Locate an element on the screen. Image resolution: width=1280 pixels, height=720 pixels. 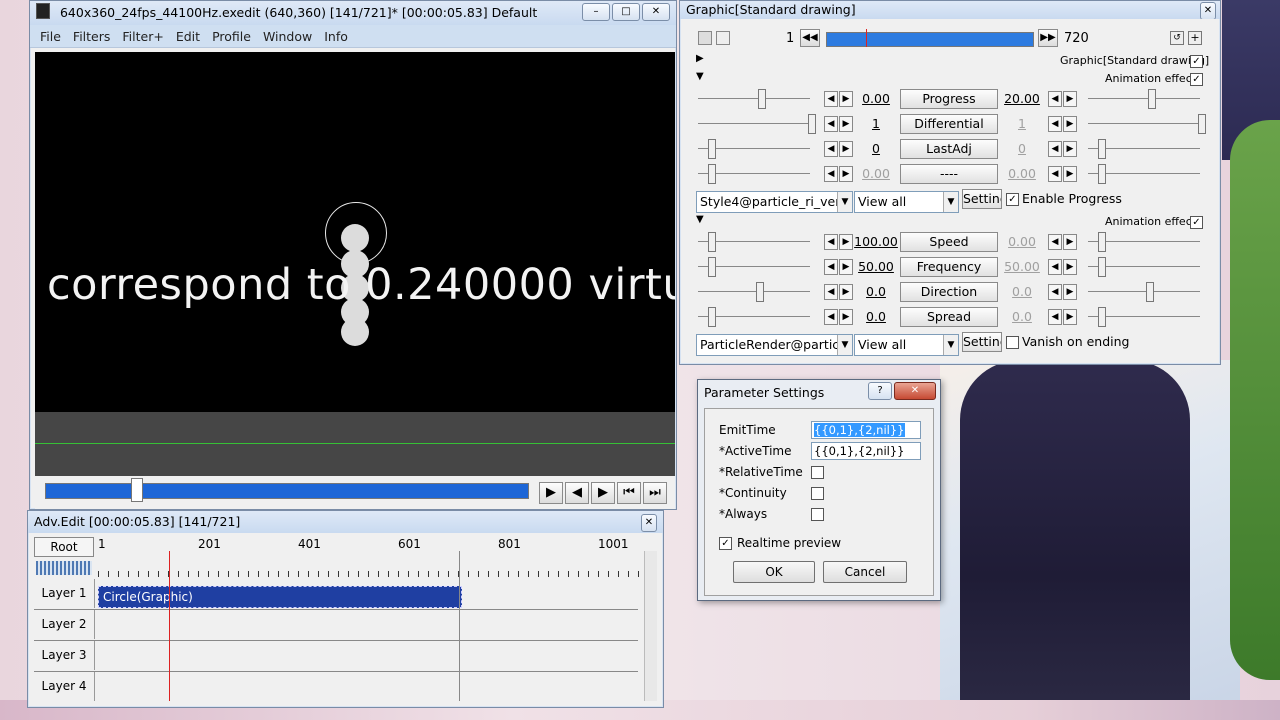
seek-thumb is located at coordinates (137, 490).